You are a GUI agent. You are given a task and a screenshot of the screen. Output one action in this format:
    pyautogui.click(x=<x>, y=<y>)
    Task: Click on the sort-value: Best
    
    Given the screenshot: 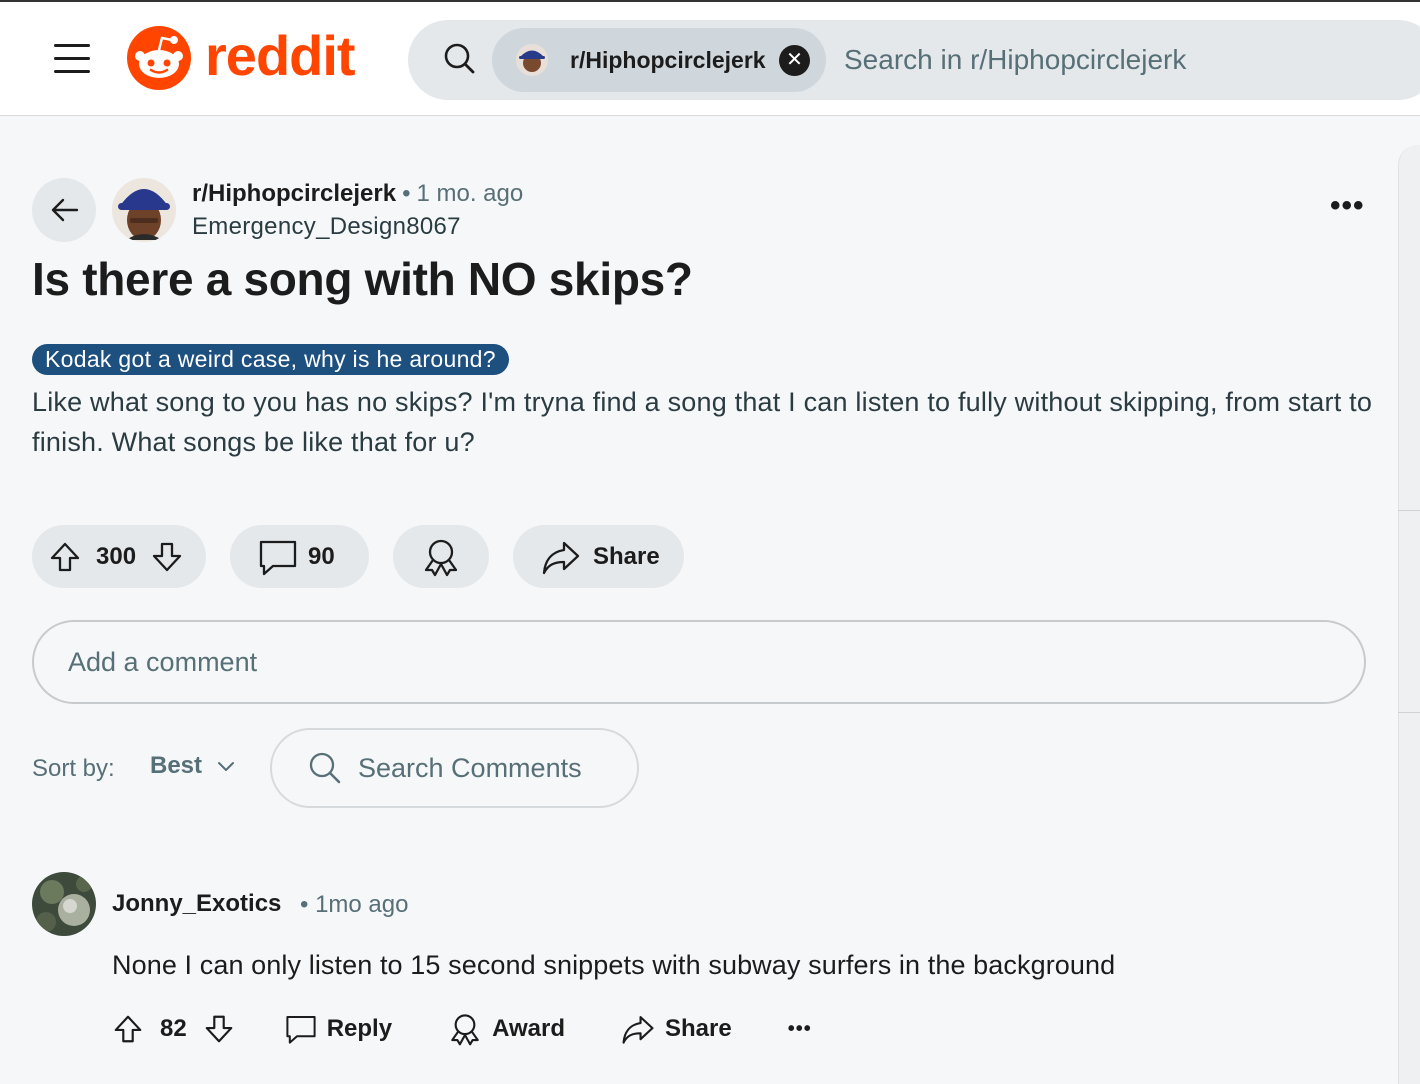 What is the action you would take?
    pyautogui.click(x=176, y=765)
    